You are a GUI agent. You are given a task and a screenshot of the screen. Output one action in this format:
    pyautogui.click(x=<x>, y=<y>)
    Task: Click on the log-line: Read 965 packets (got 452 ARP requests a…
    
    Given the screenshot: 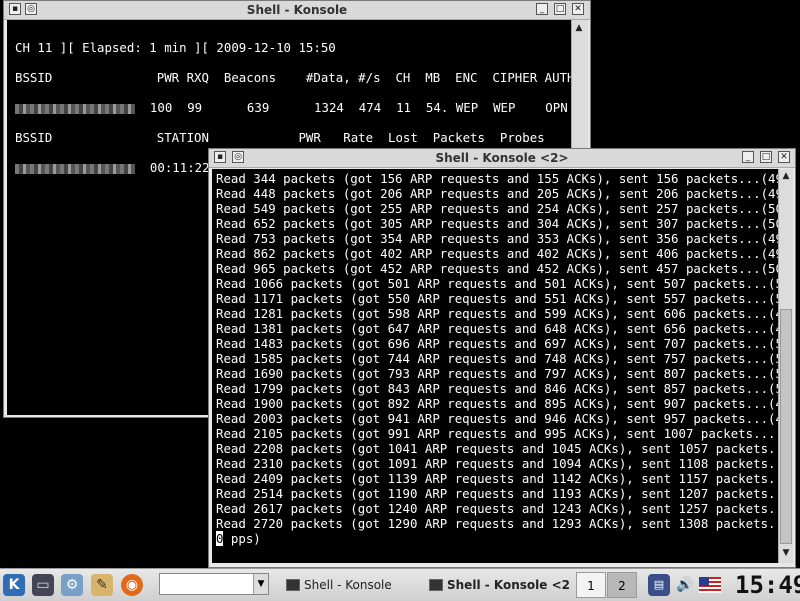 What is the action you would take?
    pyautogui.click(x=497, y=268)
    